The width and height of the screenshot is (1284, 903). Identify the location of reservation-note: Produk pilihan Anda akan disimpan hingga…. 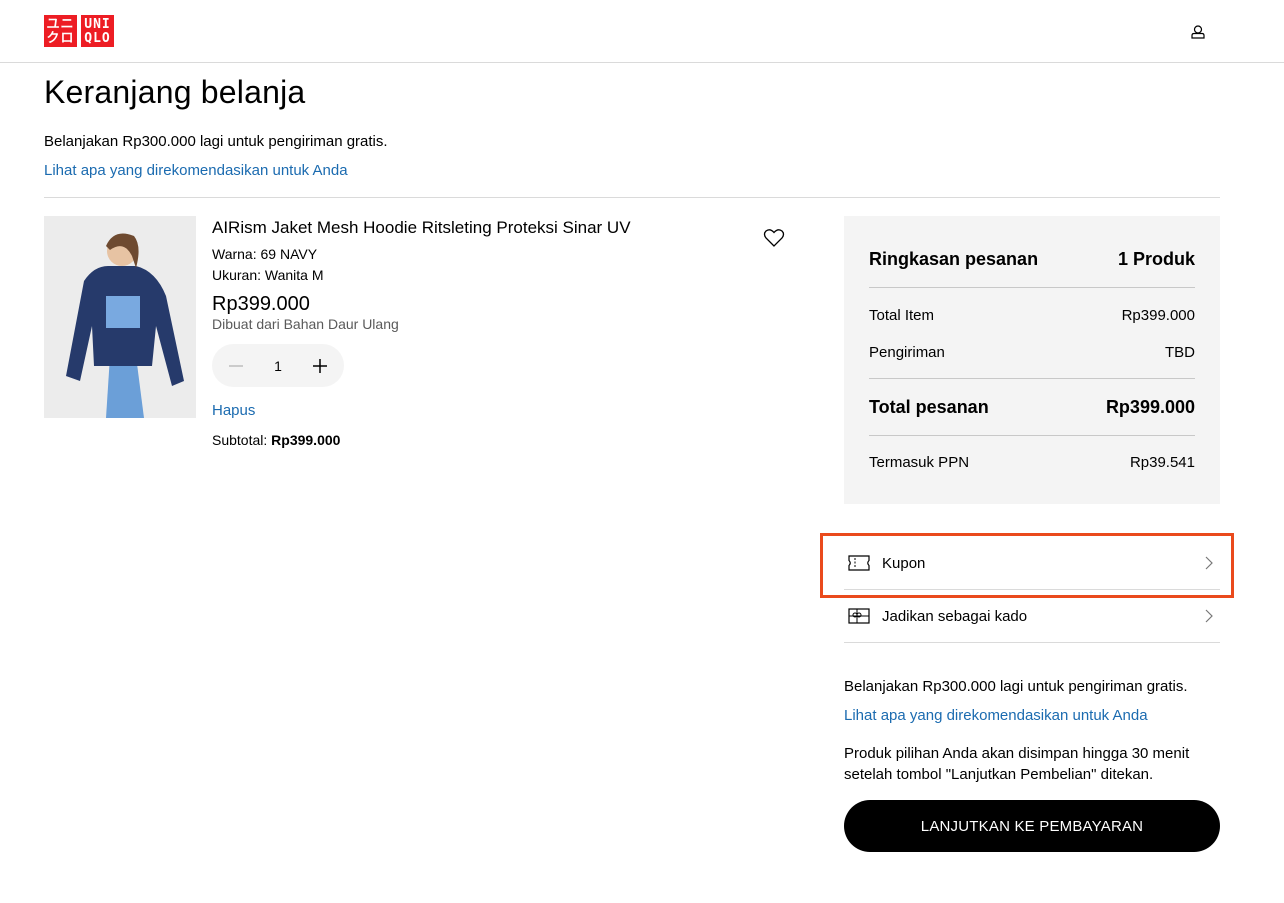
(1017, 764).